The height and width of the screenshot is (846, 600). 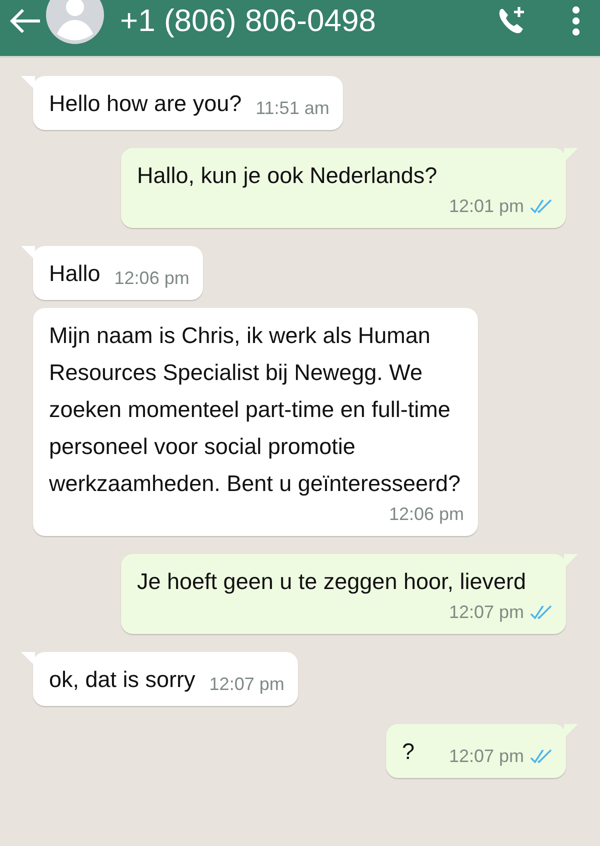 I want to click on avatar-icon, so click(x=75, y=22).